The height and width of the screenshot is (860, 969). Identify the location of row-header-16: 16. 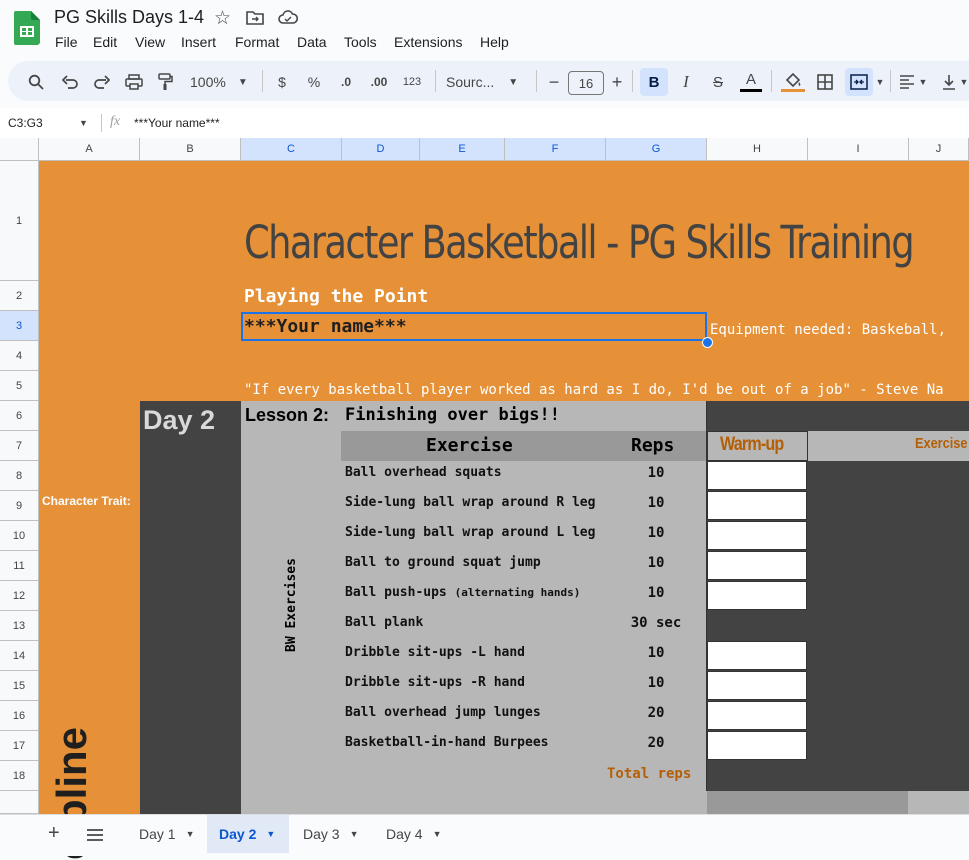
(19, 716).